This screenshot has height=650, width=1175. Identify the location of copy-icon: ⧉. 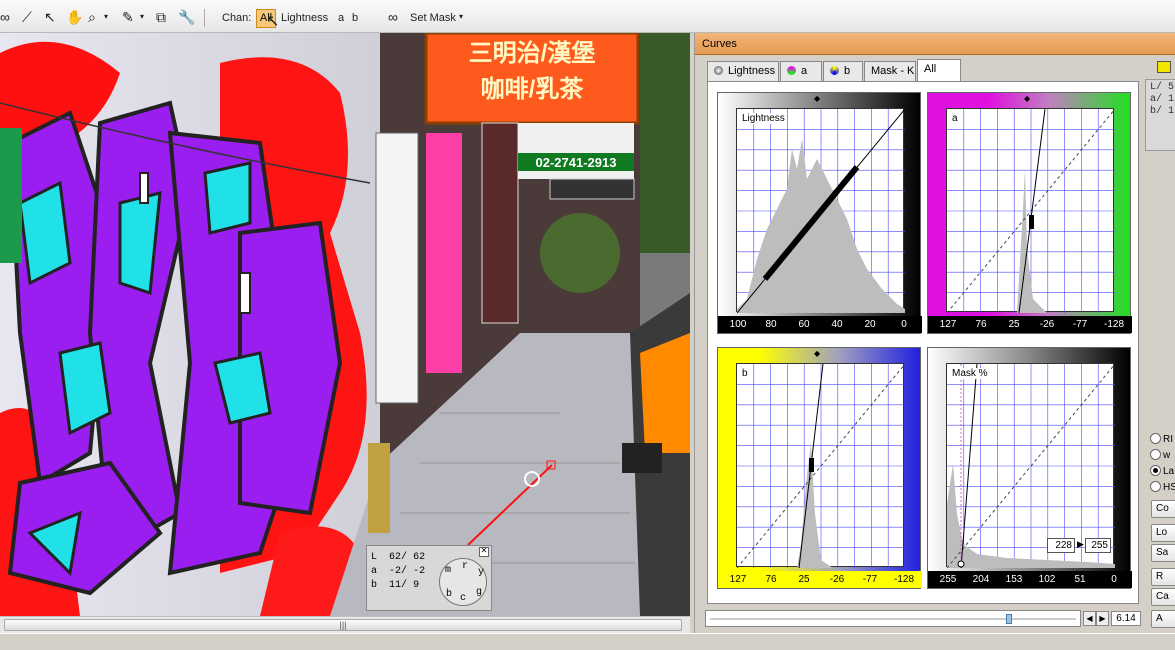
(161, 17).